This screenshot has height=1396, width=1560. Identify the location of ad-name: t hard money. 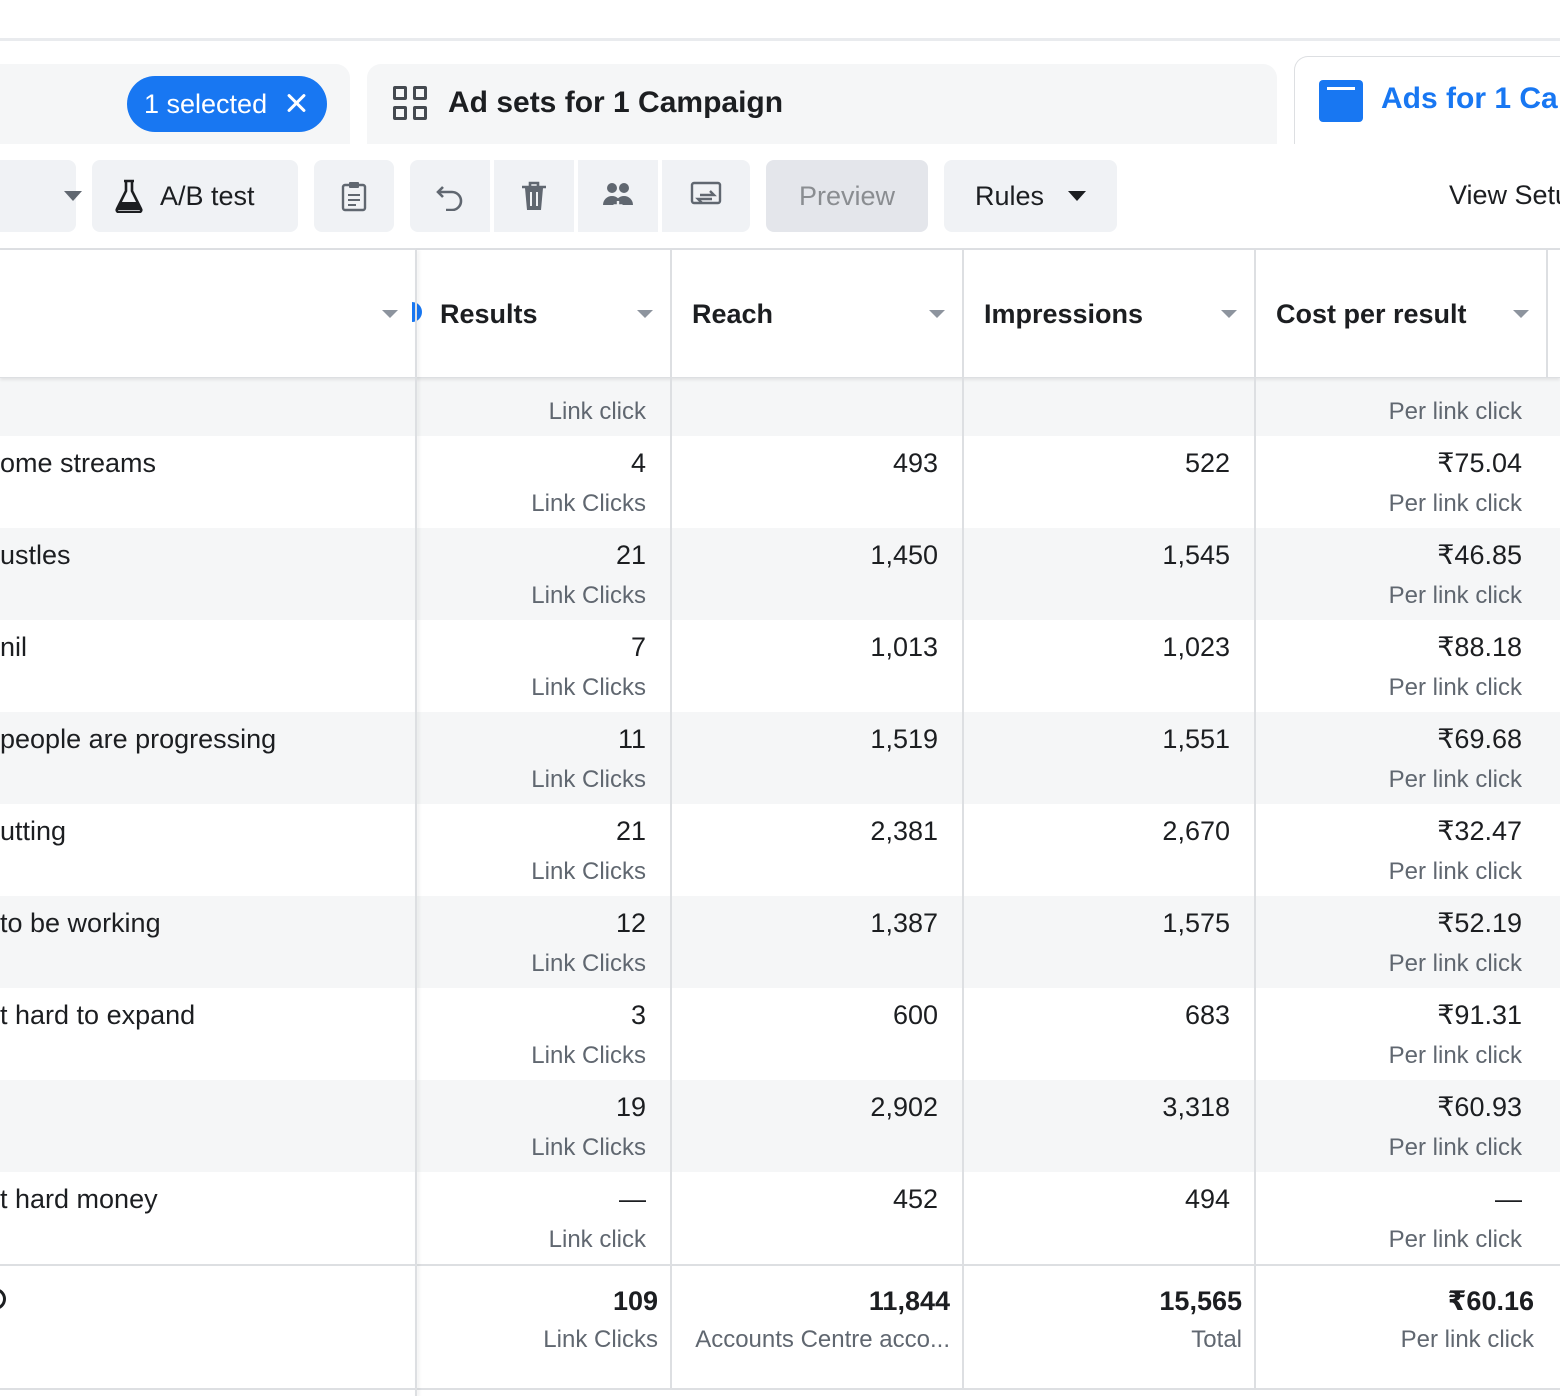
(79, 1199).